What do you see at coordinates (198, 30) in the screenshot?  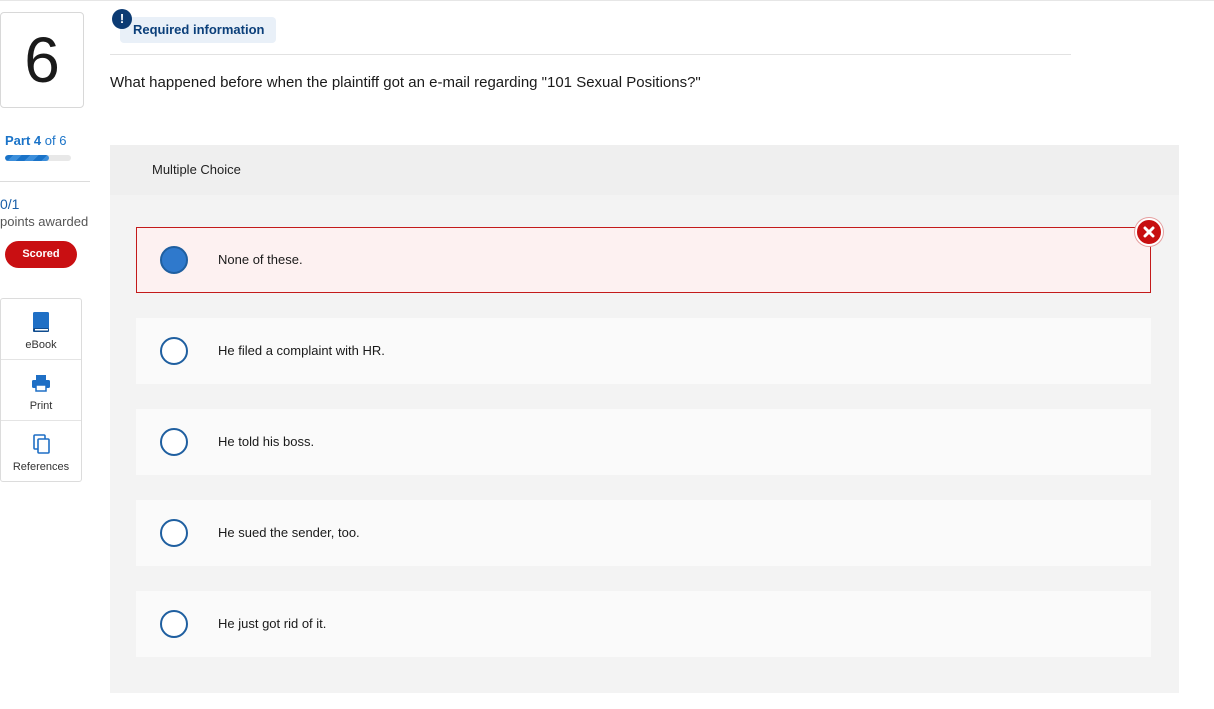 I see `required-information-badge: Required information` at bounding box center [198, 30].